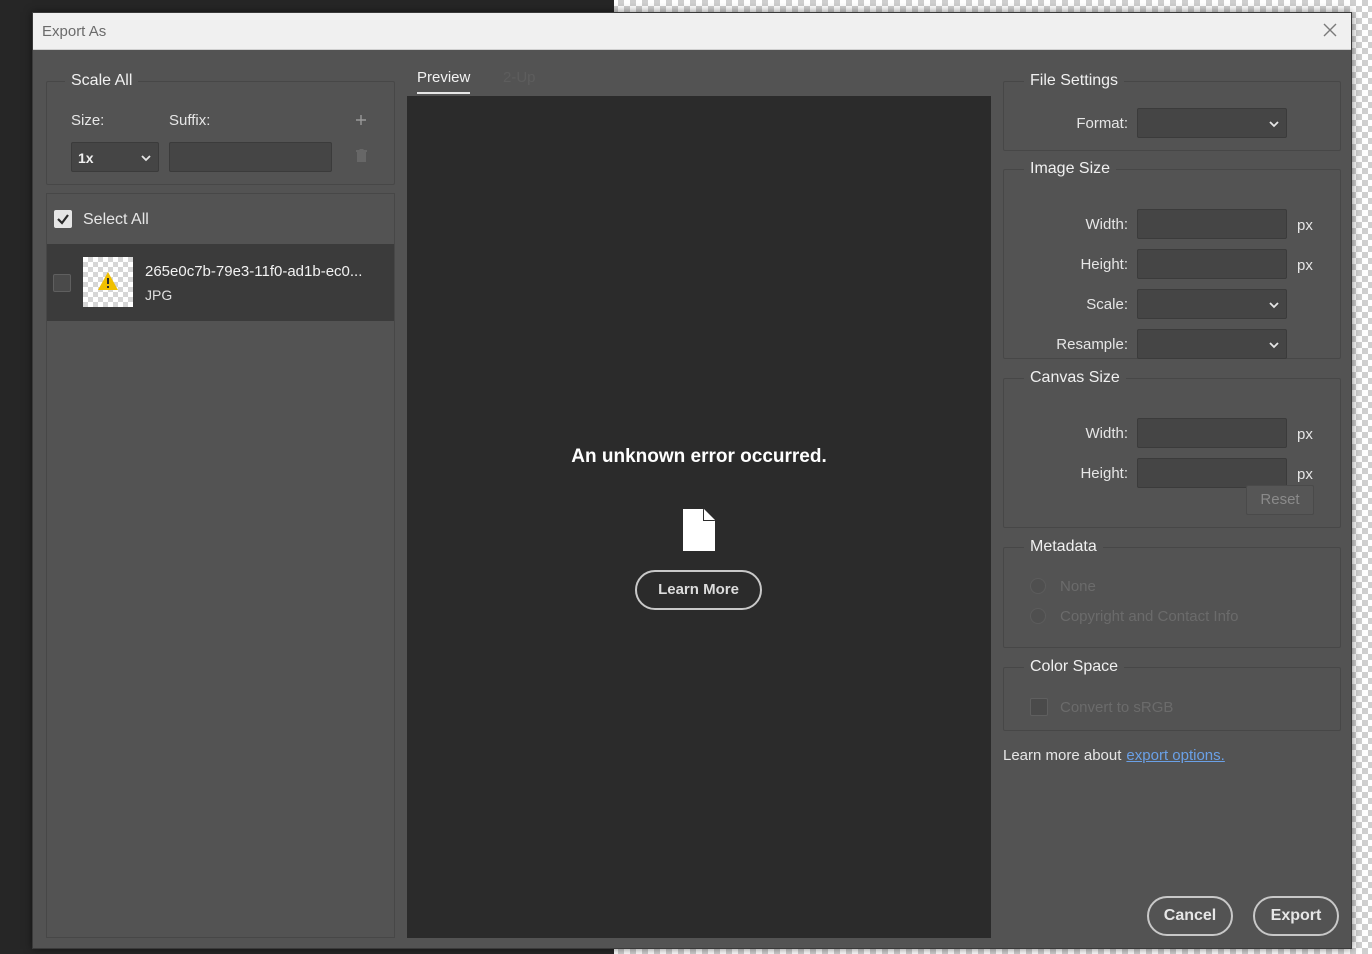 Image resolution: width=1372 pixels, height=954 pixels. What do you see at coordinates (1102, 123) in the screenshot?
I see `format-label: Format:` at bounding box center [1102, 123].